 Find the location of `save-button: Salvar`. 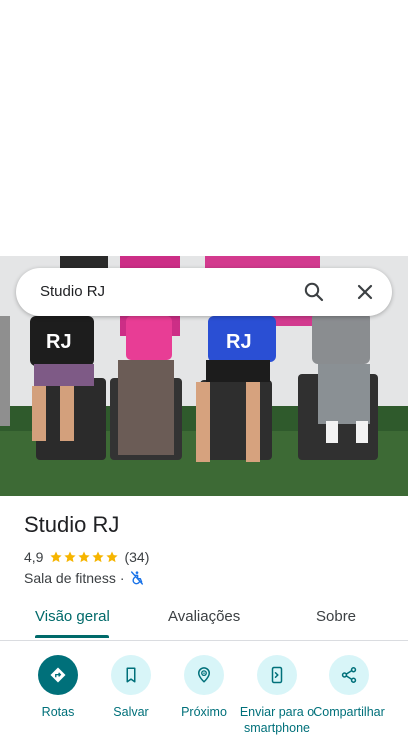

save-button: Salvar is located at coordinates (131, 687).